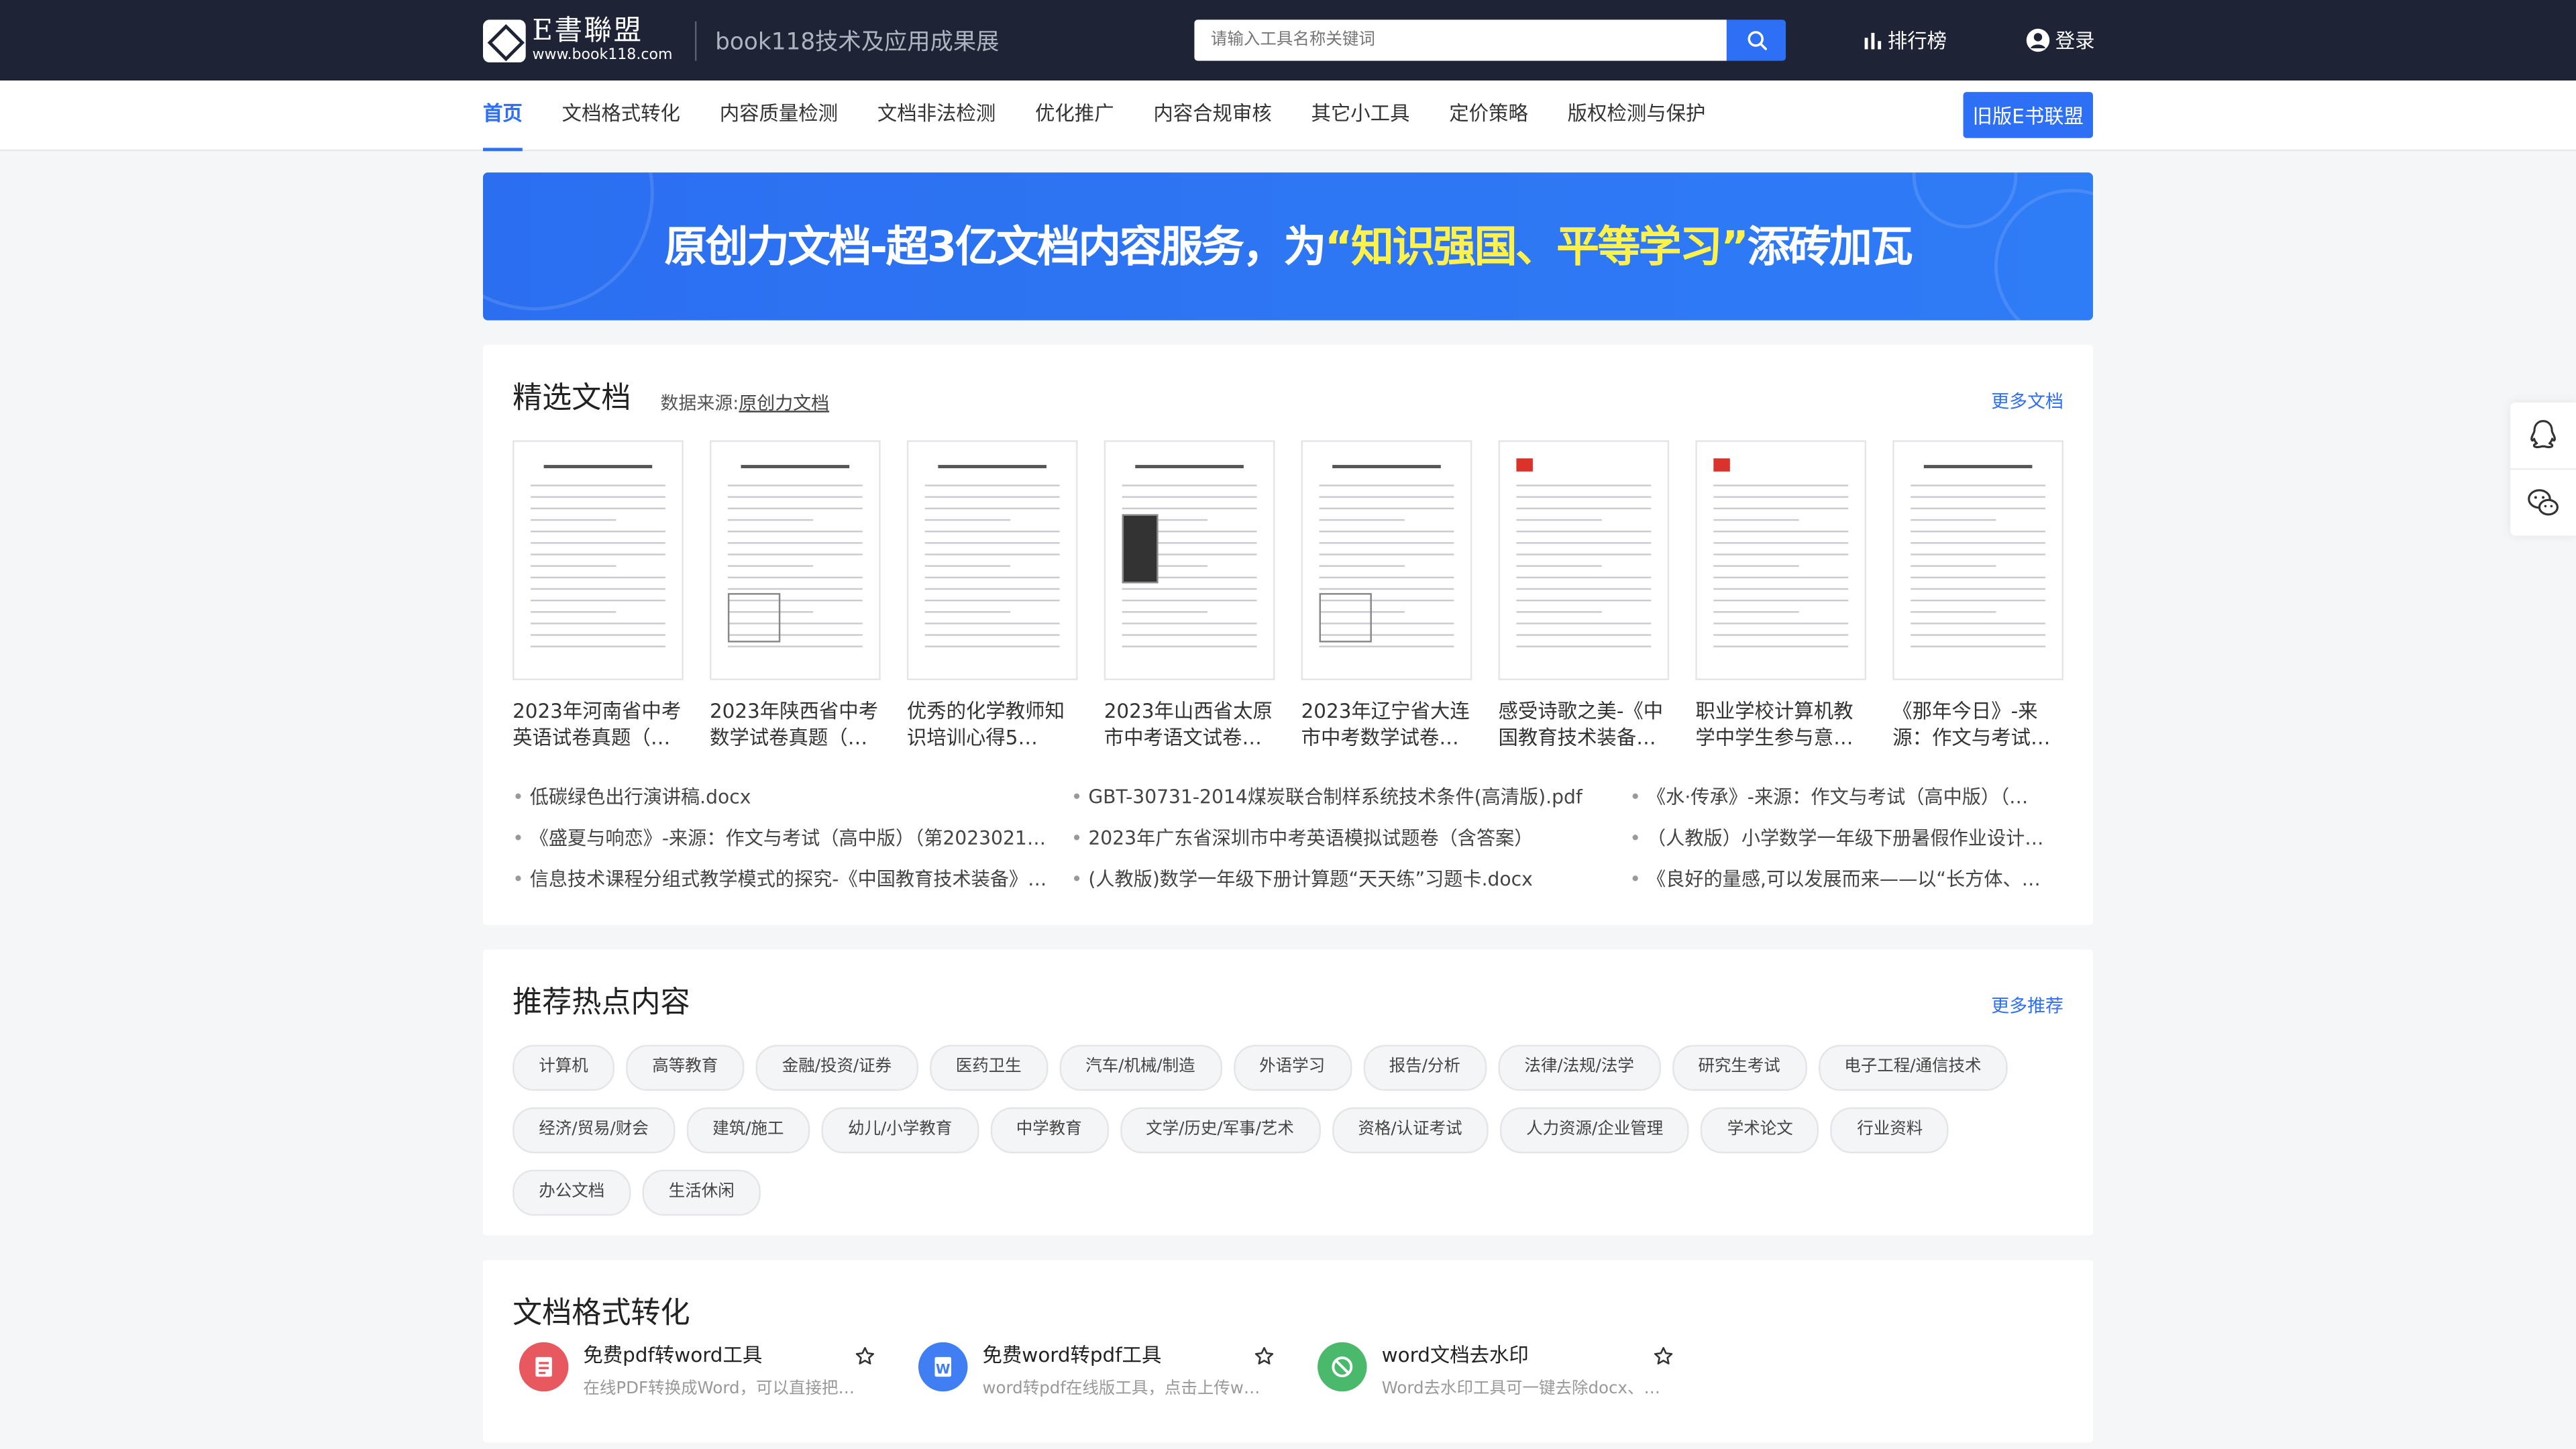 The image size is (2576, 1449). Describe the element at coordinates (1760, 1130) in the screenshot. I see `category-tag: 学术论文` at that location.